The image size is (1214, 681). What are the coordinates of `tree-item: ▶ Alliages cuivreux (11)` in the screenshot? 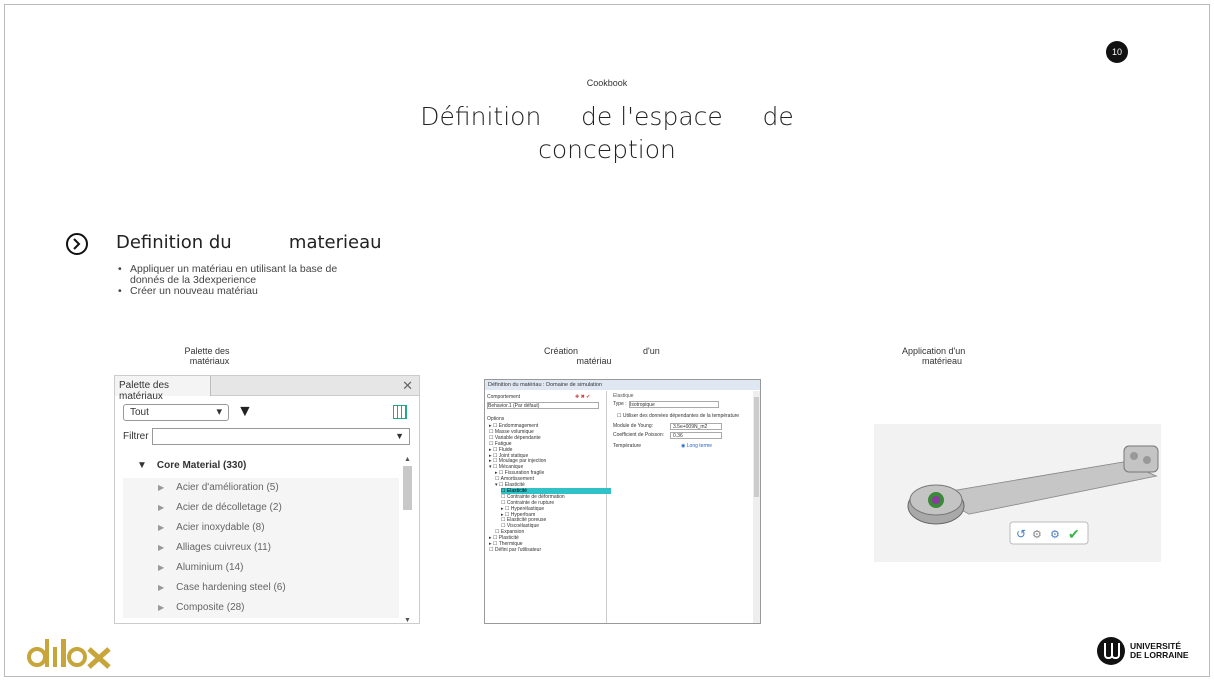 It's located at (261, 548).